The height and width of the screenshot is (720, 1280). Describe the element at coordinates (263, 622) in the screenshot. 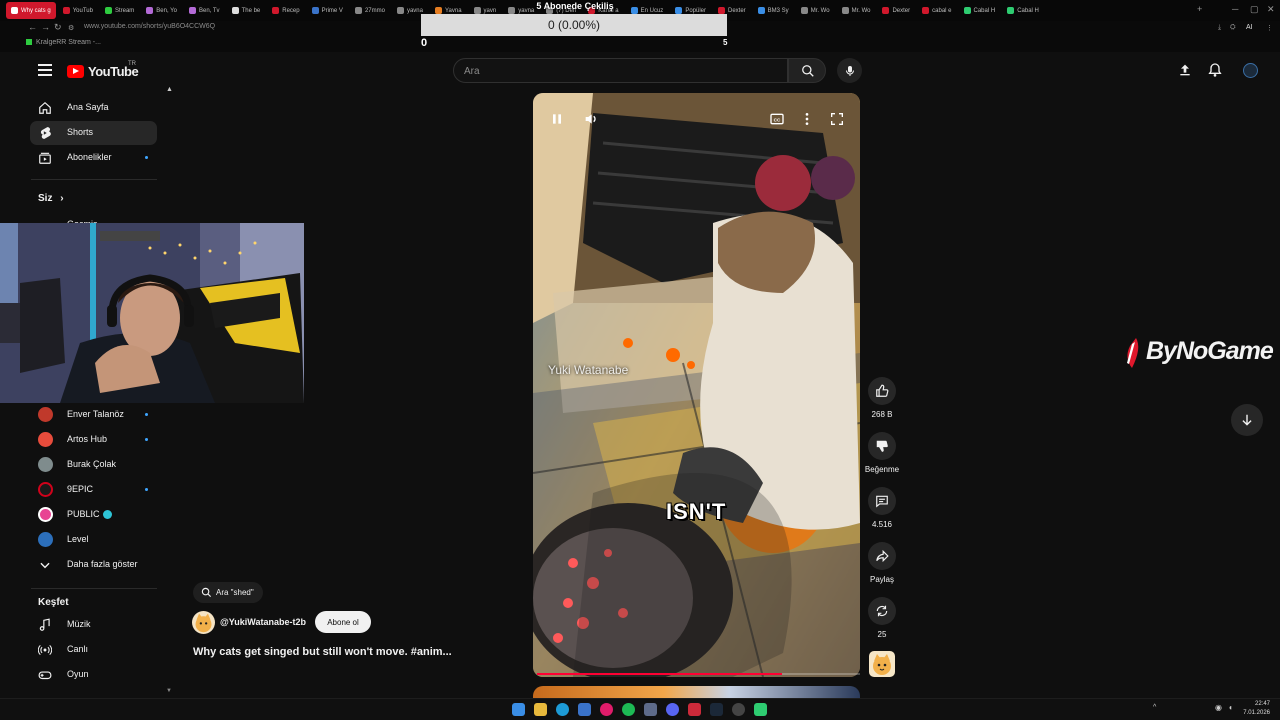

I see `channel-handle: @YukiWatanabe-t2b` at that location.